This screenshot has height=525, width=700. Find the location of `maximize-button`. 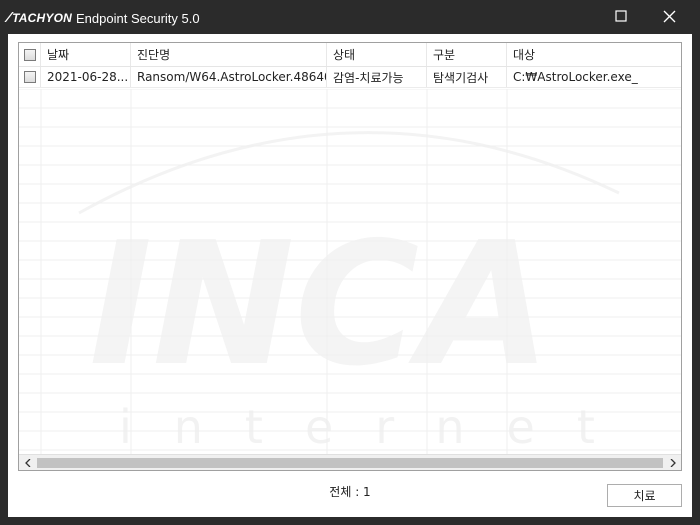

maximize-button is located at coordinates (621, 16).